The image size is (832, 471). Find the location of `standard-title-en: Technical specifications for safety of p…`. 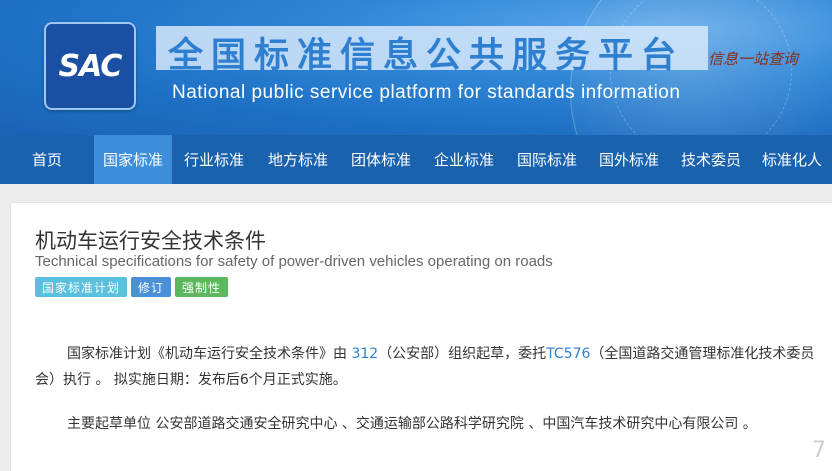

standard-title-en: Technical specifications for safety of p… is located at coordinates (294, 261).